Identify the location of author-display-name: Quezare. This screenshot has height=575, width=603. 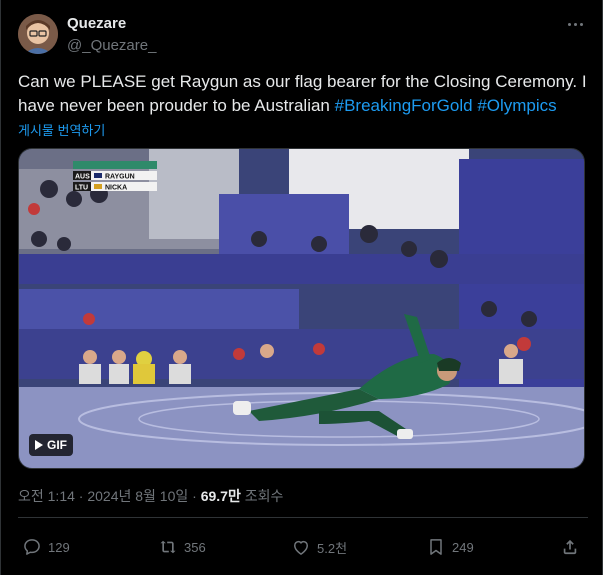
(96, 23).